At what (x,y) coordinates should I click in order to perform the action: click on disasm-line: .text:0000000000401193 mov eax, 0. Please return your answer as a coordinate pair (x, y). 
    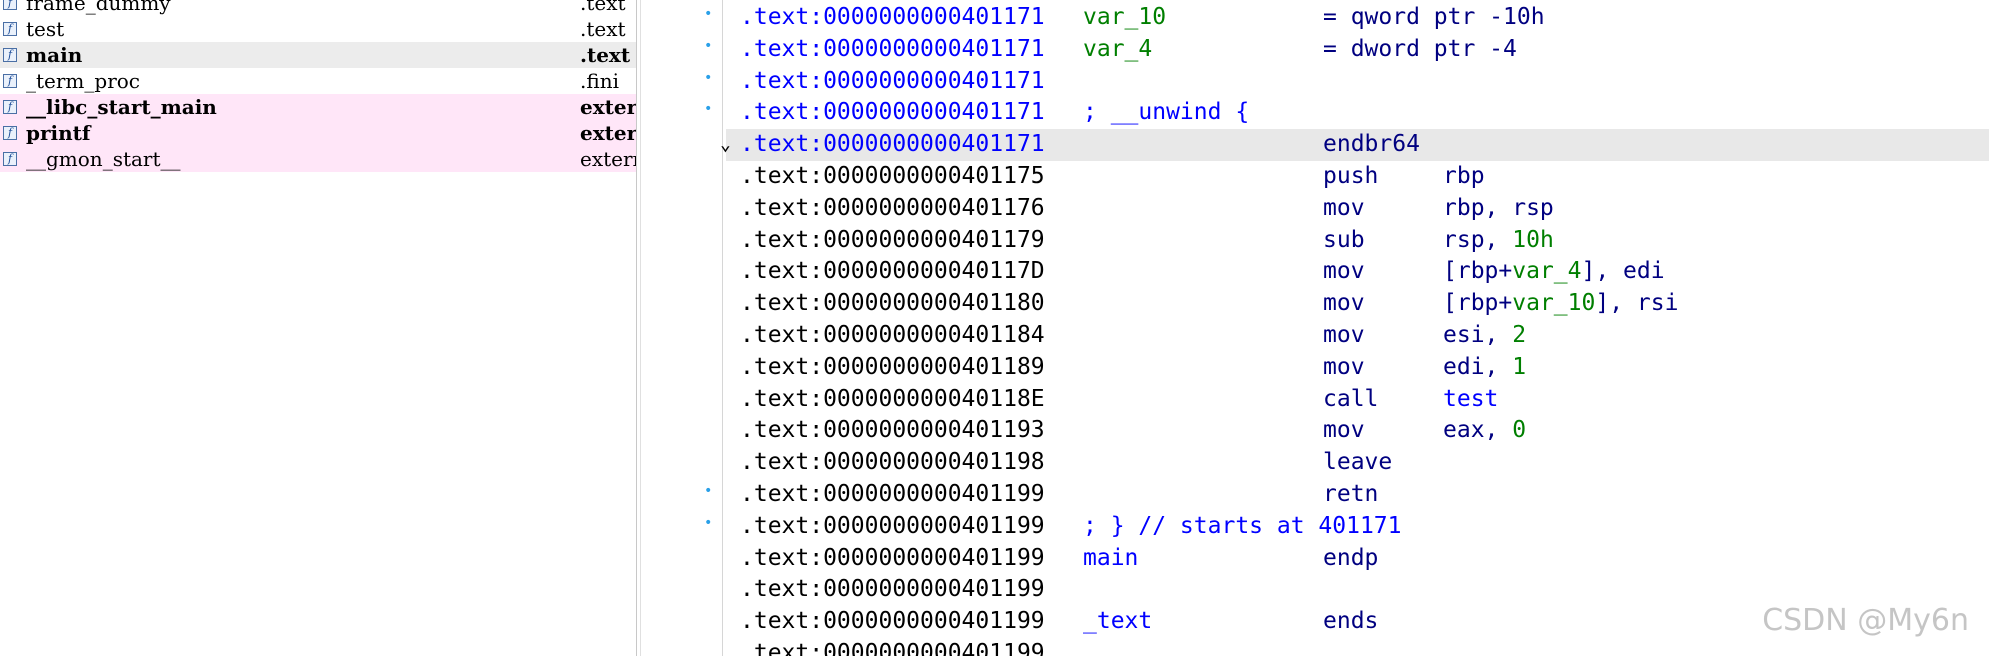
    Looking at the image, I should click on (1314, 431).